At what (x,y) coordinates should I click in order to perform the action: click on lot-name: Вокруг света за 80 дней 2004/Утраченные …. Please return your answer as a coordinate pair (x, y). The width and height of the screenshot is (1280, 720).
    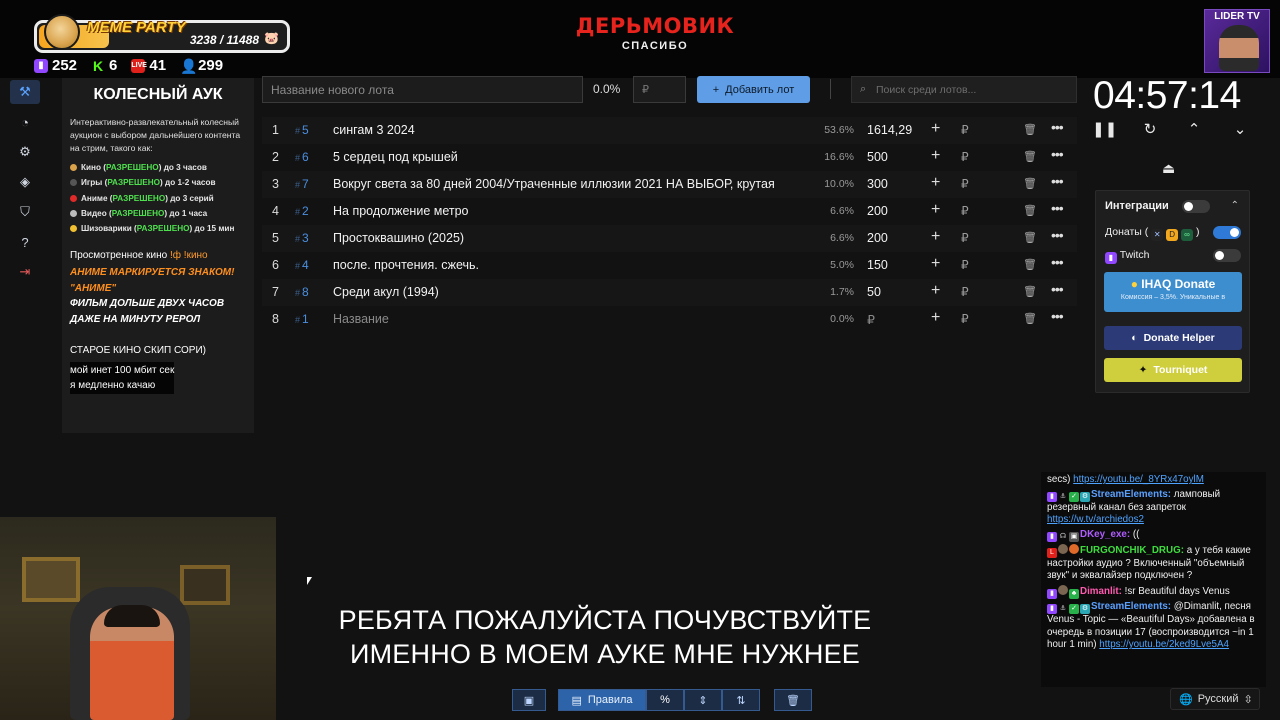
    Looking at the image, I should click on (570, 184).